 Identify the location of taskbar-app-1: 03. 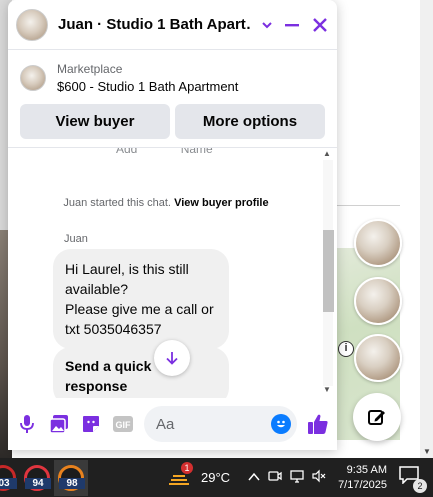
(10, 478).